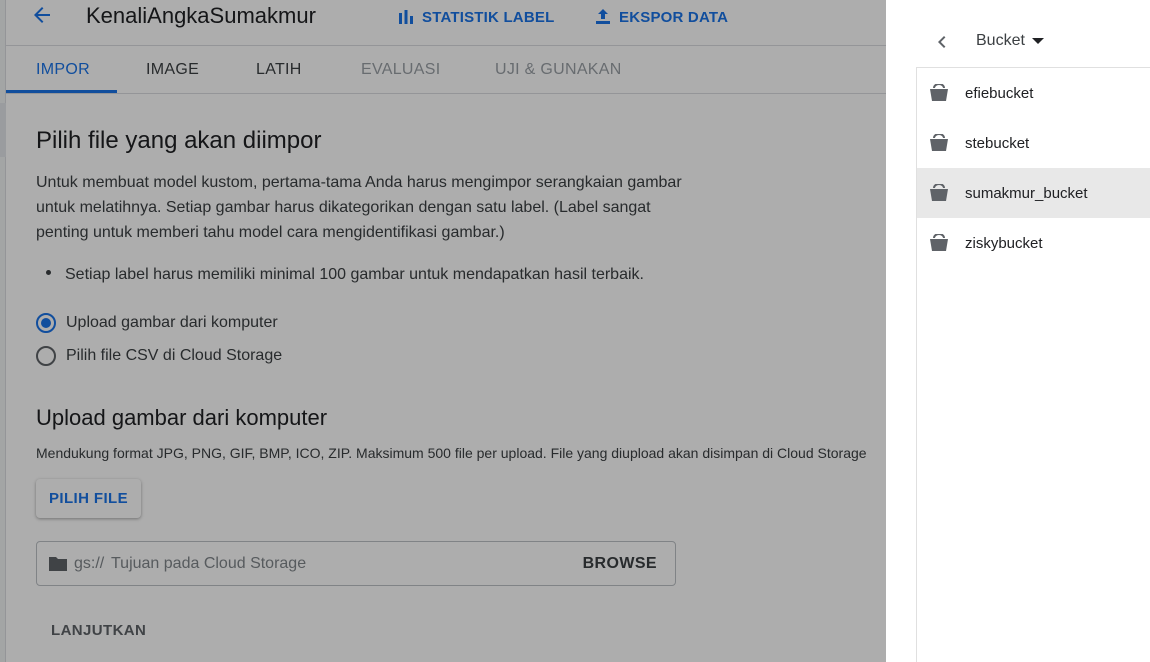  Describe the element at coordinates (942, 42) in the screenshot. I see `chevron-left-icon` at that location.